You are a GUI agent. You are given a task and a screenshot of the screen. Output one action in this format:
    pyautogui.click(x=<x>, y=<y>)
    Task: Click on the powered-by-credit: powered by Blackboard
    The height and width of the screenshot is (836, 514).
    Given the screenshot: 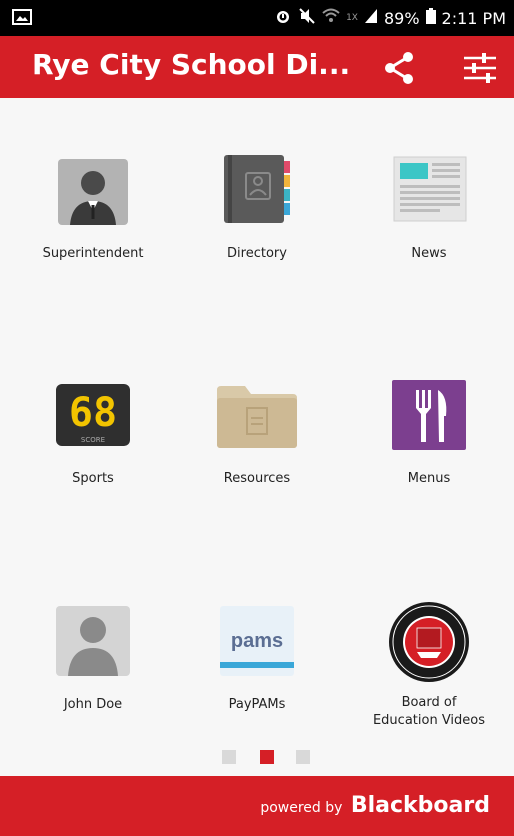 What is the action you would take?
    pyautogui.click(x=375, y=805)
    